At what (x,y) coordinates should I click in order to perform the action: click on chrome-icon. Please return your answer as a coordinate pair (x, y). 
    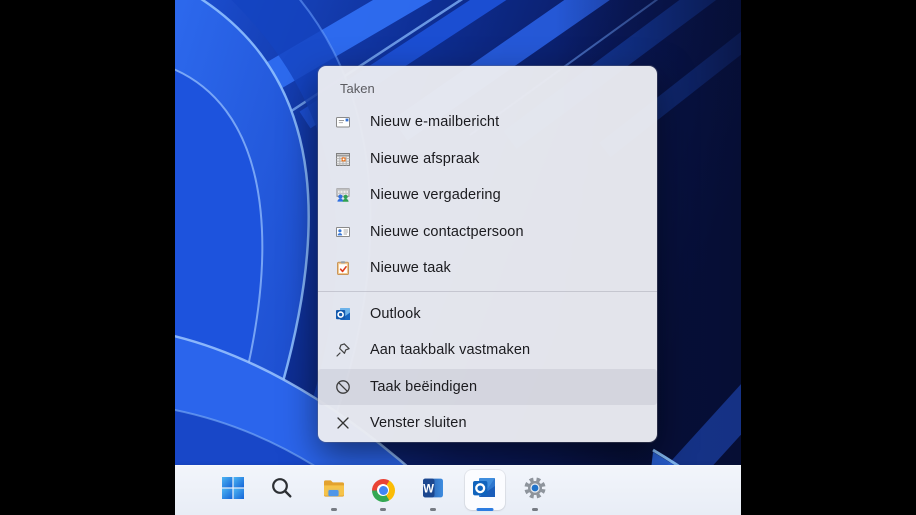
    Looking at the image, I should click on (383, 490).